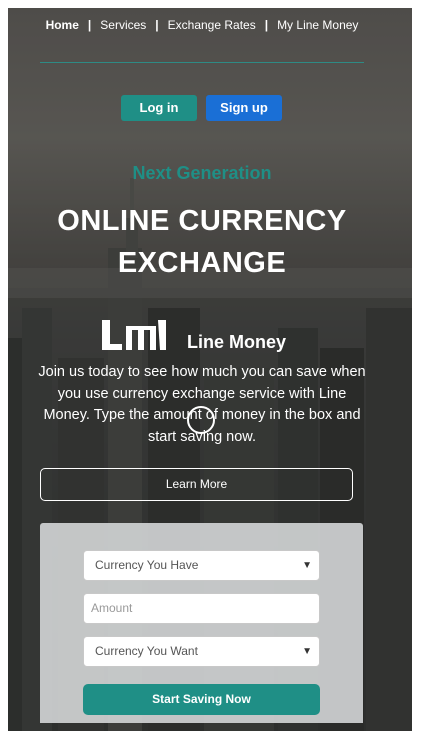  What do you see at coordinates (202, 62) in the screenshot?
I see `nav-divider` at bounding box center [202, 62].